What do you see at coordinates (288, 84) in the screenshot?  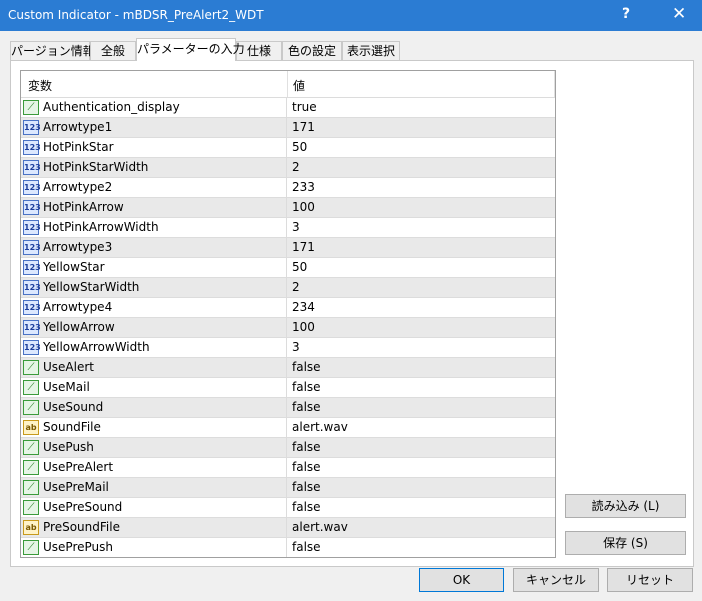 I see `grid-header: 変数 値` at bounding box center [288, 84].